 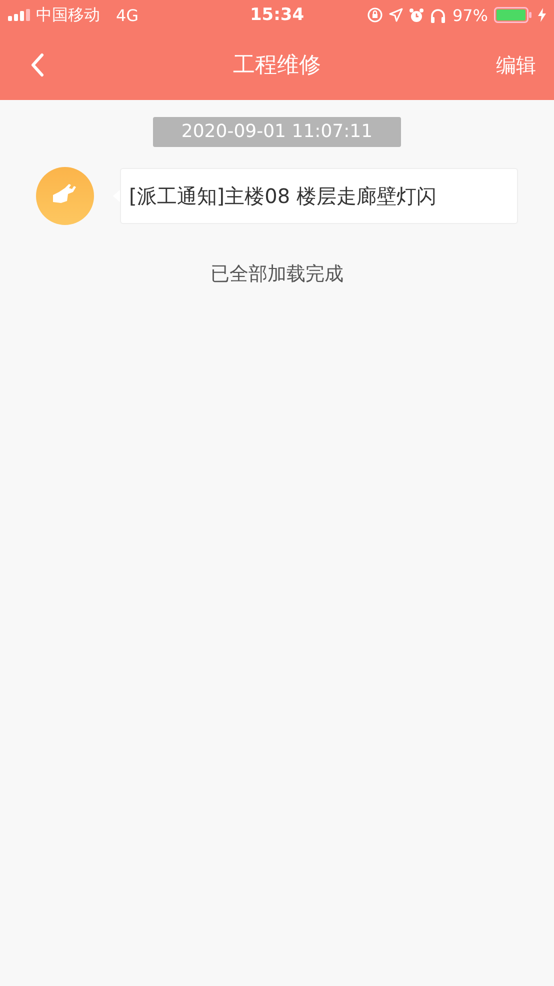 I want to click on battery-icon, so click(x=513, y=15).